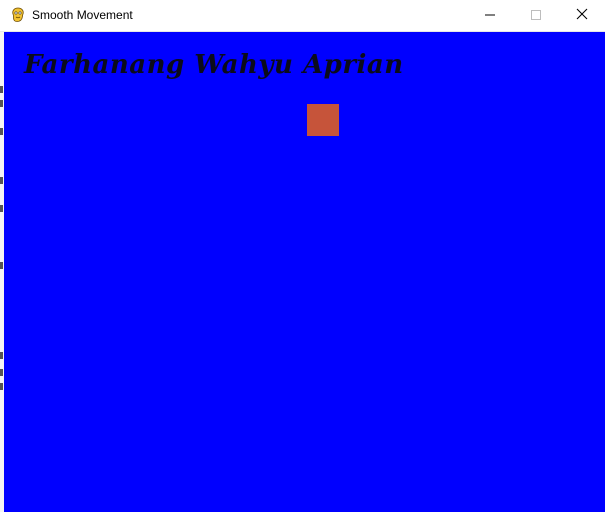  What do you see at coordinates (302, 16) in the screenshot?
I see `title-bar: Smooth Movement` at bounding box center [302, 16].